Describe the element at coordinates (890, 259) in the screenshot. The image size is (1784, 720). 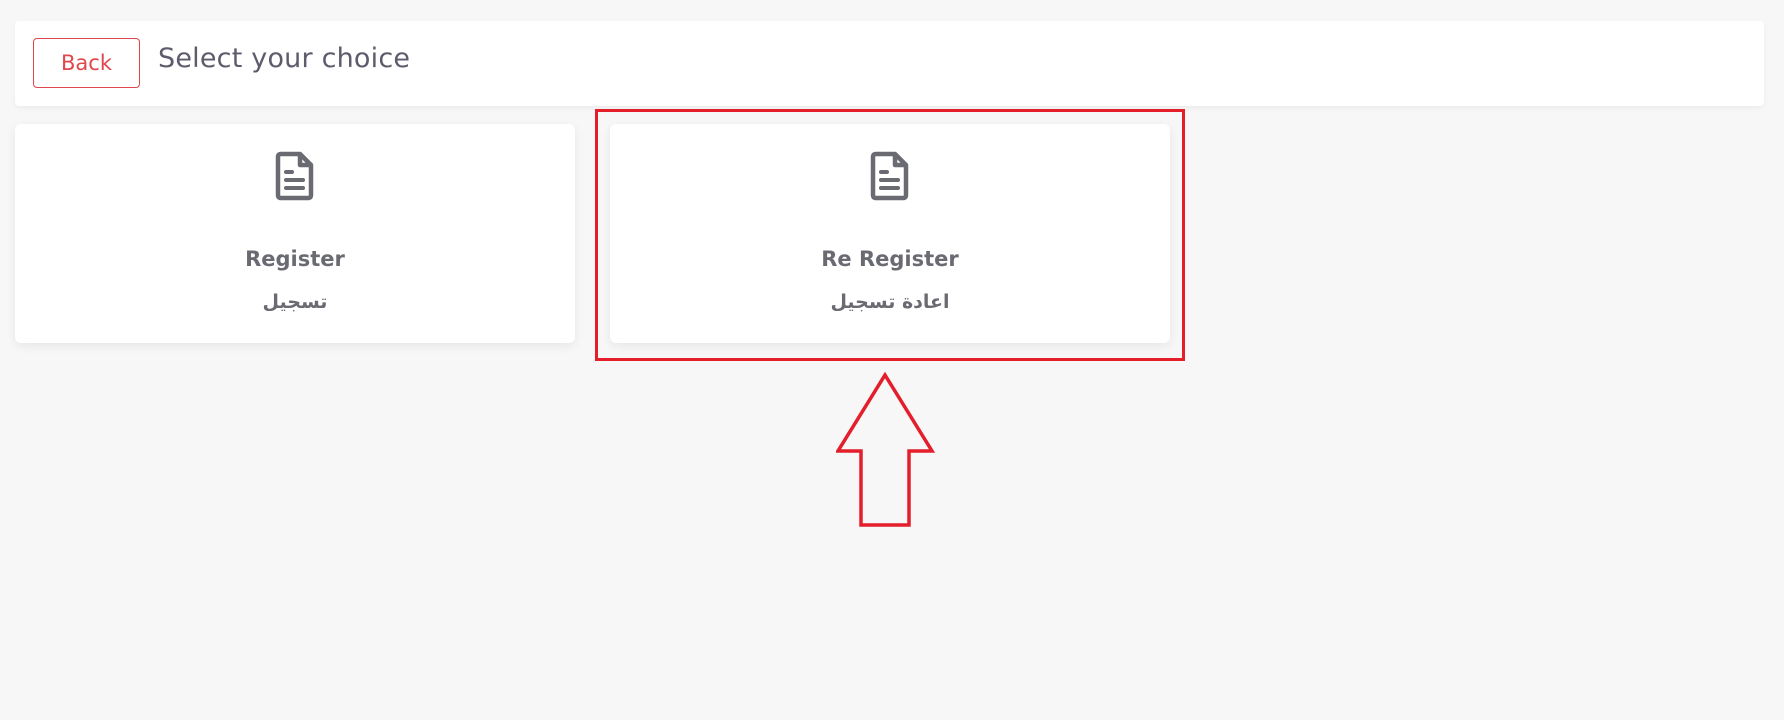
I see `card-title: Re Register` at that location.